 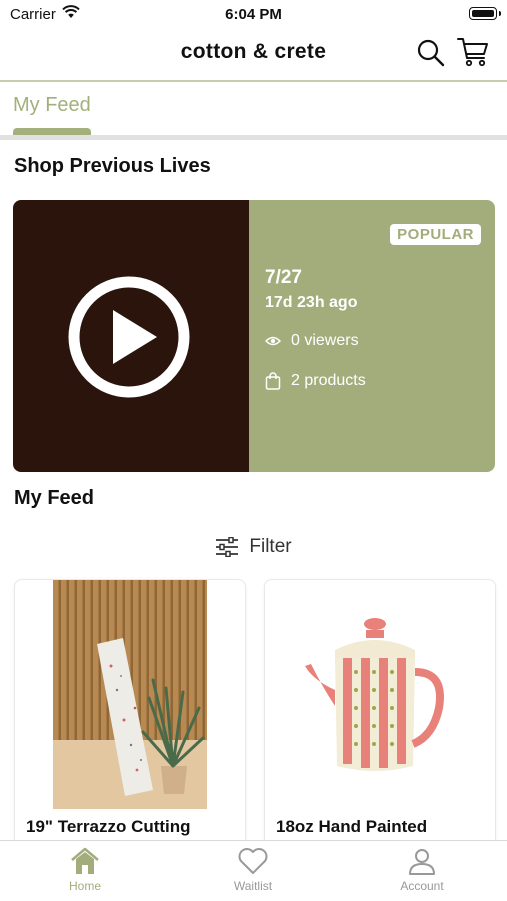 I want to click on product-card: 18oz Hand Painted, so click(x=380, y=725).